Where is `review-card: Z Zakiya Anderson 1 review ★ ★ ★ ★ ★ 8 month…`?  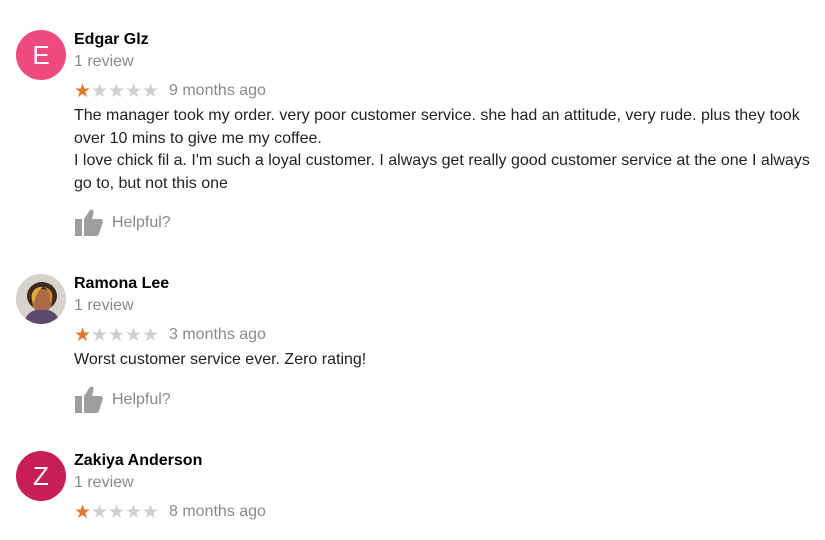 review-card: Z Zakiya Anderson 1 review ★ ★ ★ ★ ★ 8 month… is located at coordinates (412, 491).